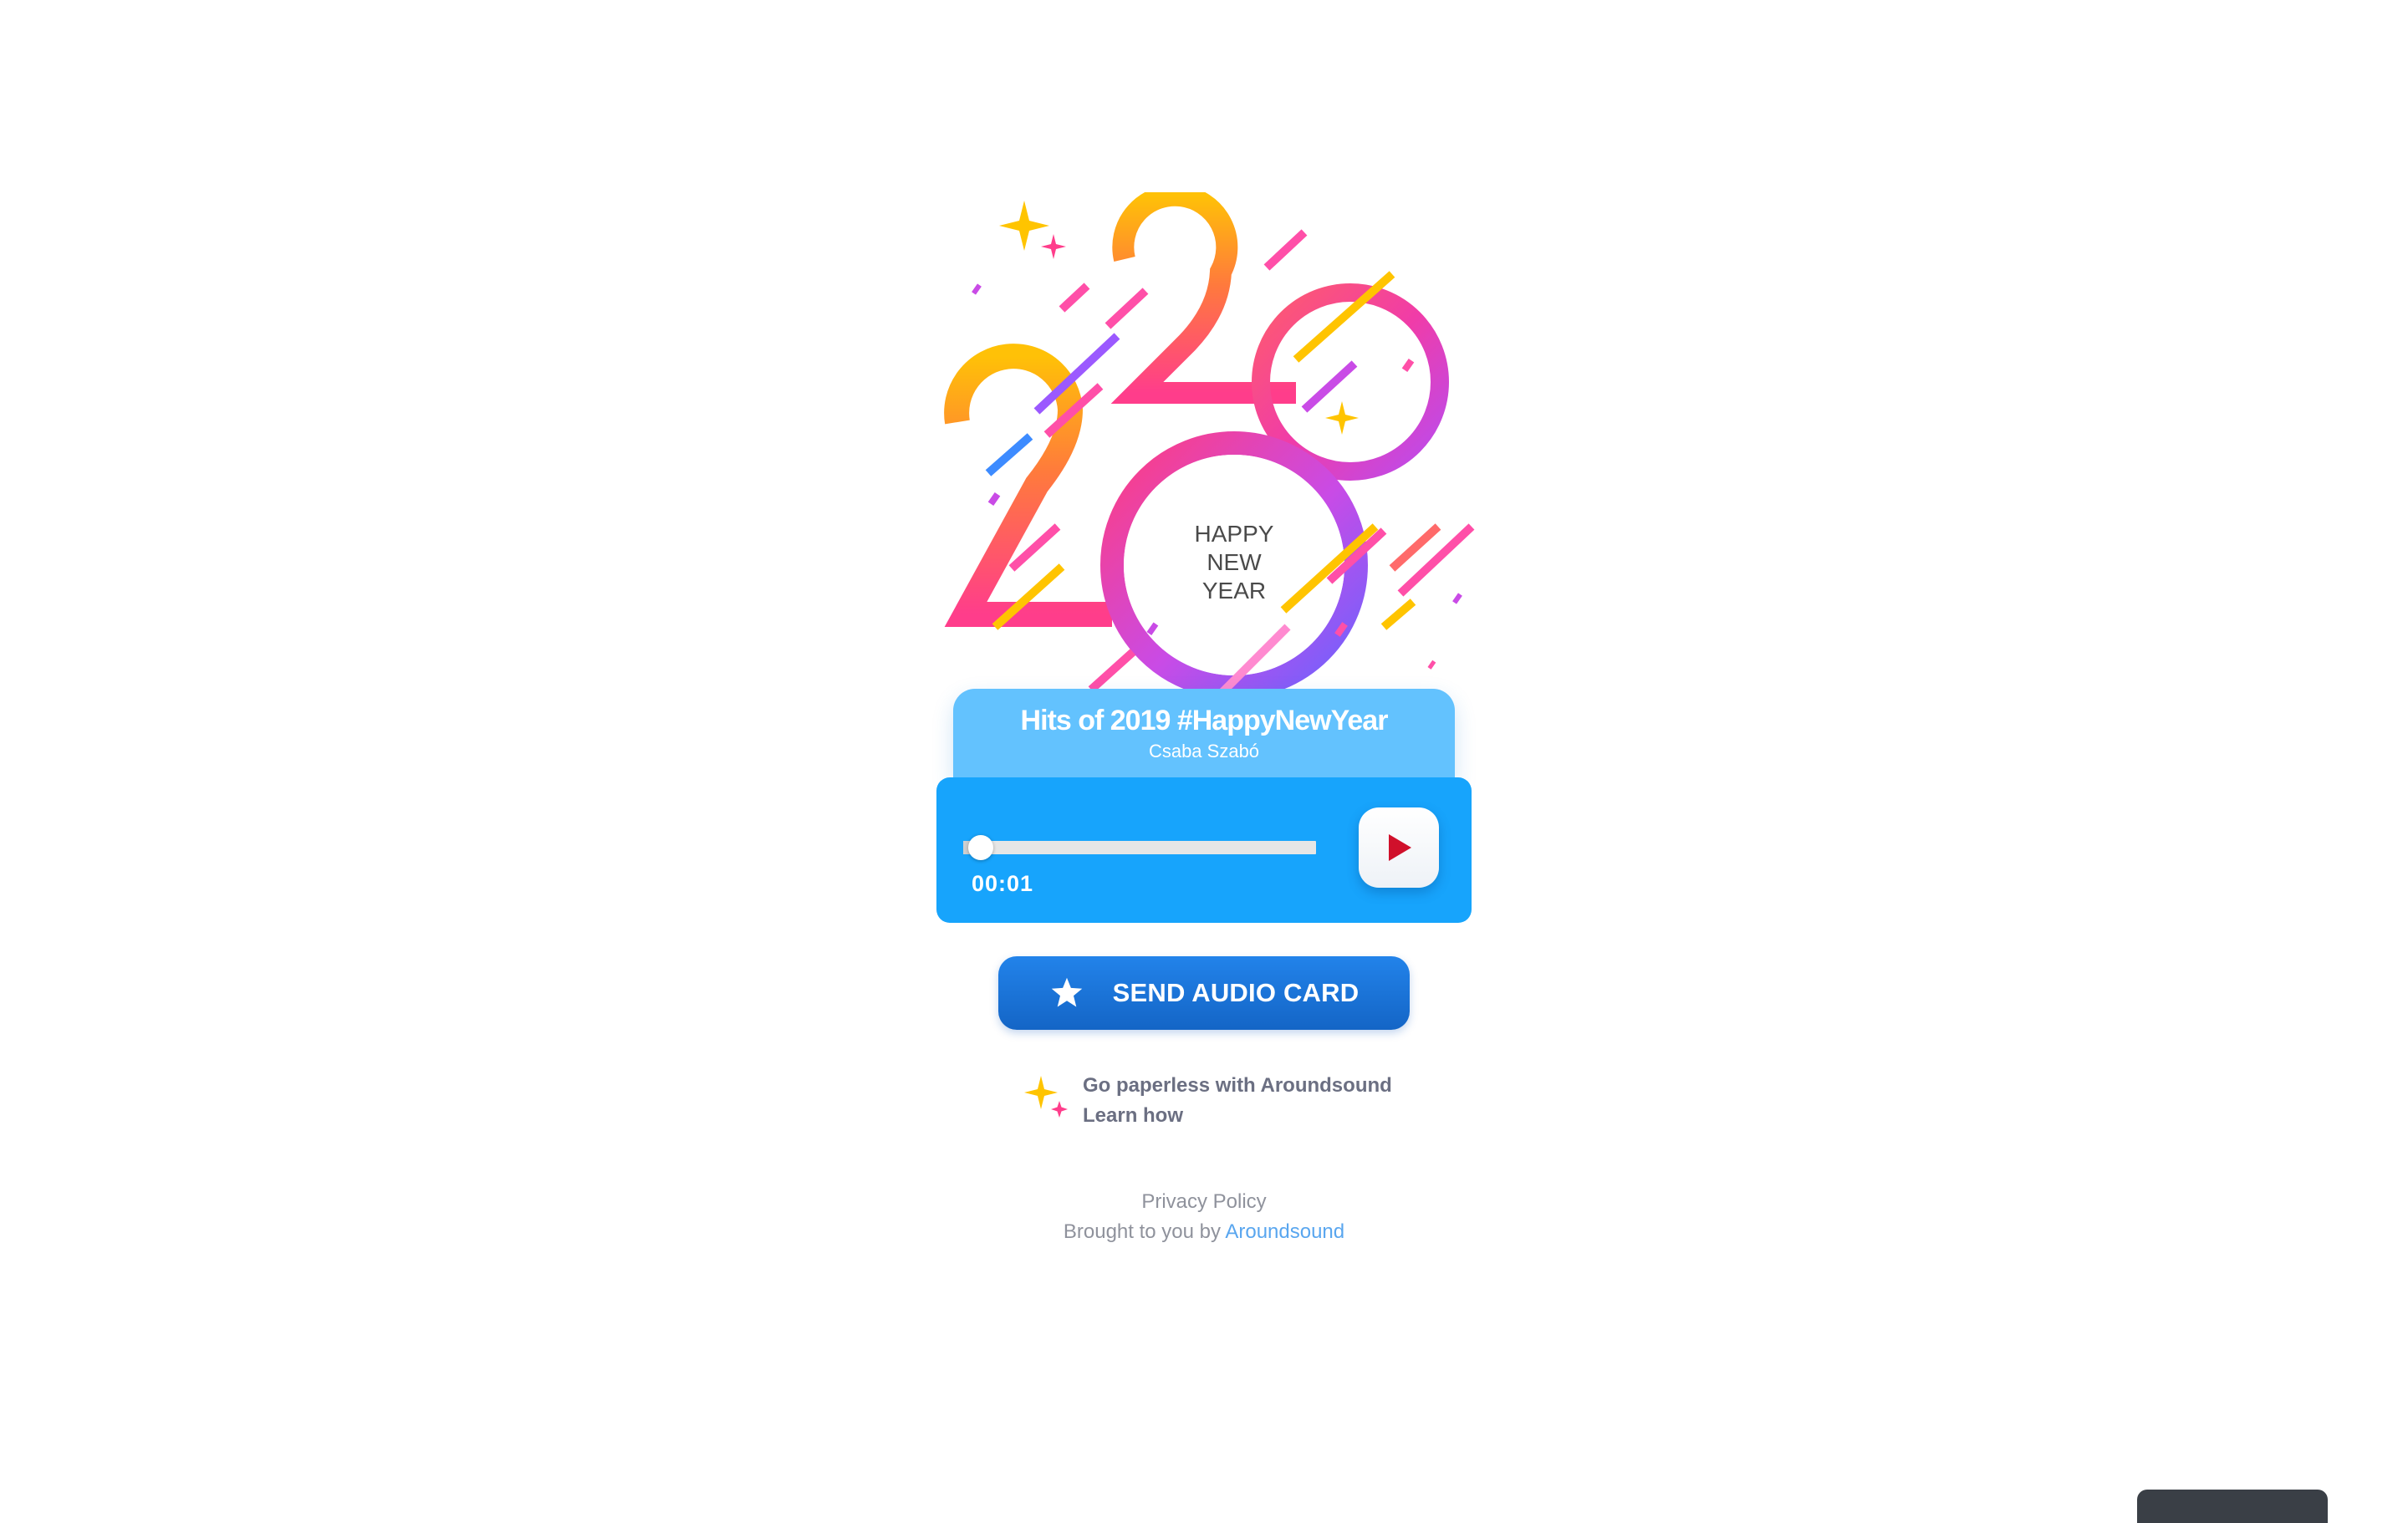 The width and height of the screenshot is (2408, 1523). What do you see at coordinates (2232, 1507) in the screenshot?
I see `corner-widget-tab` at bounding box center [2232, 1507].